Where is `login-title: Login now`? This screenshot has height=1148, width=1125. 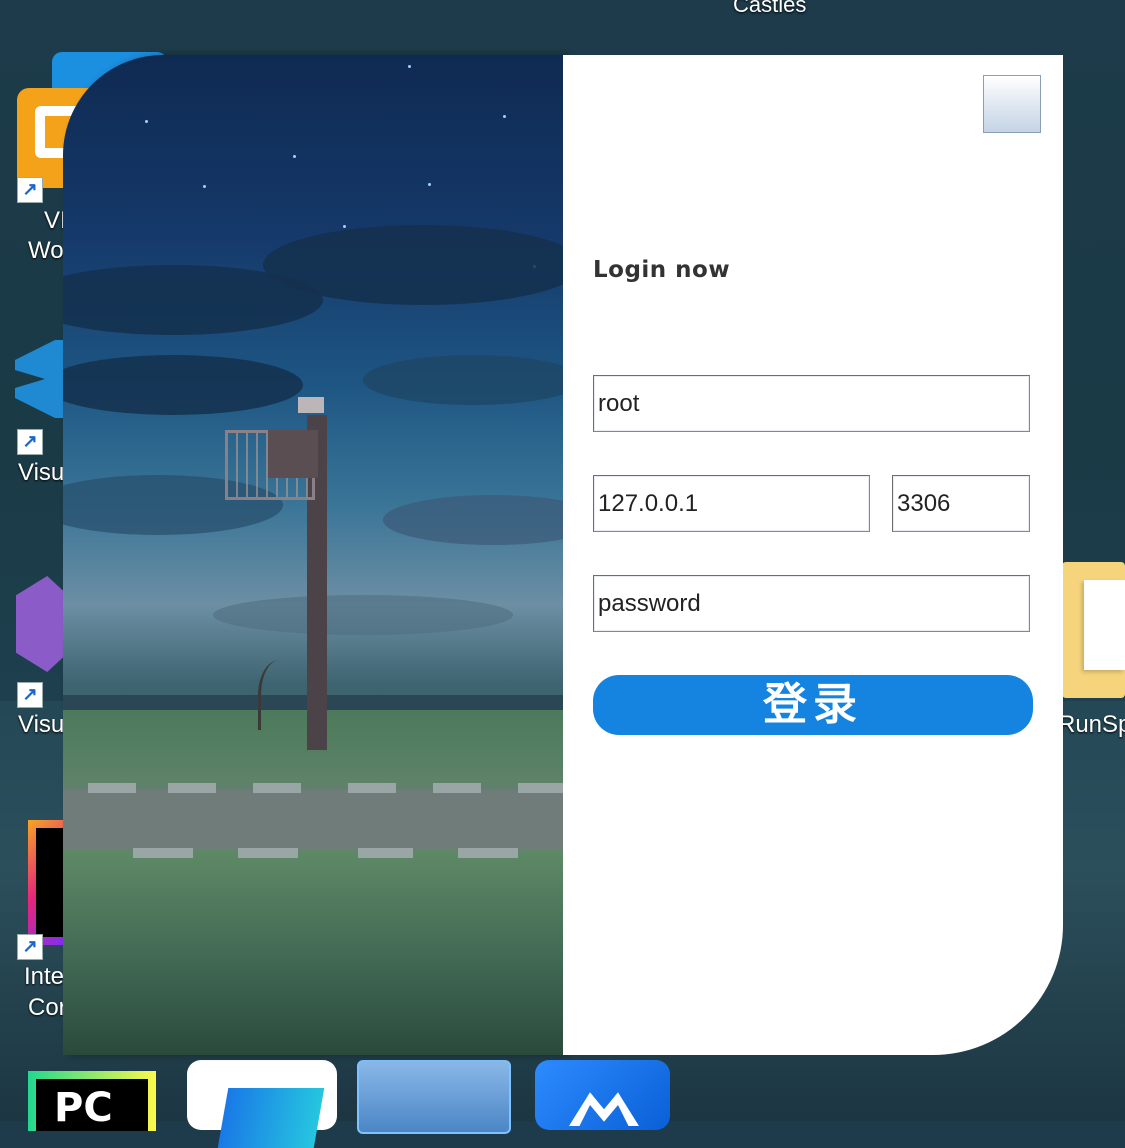 login-title: Login now is located at coordinates (662, 270).